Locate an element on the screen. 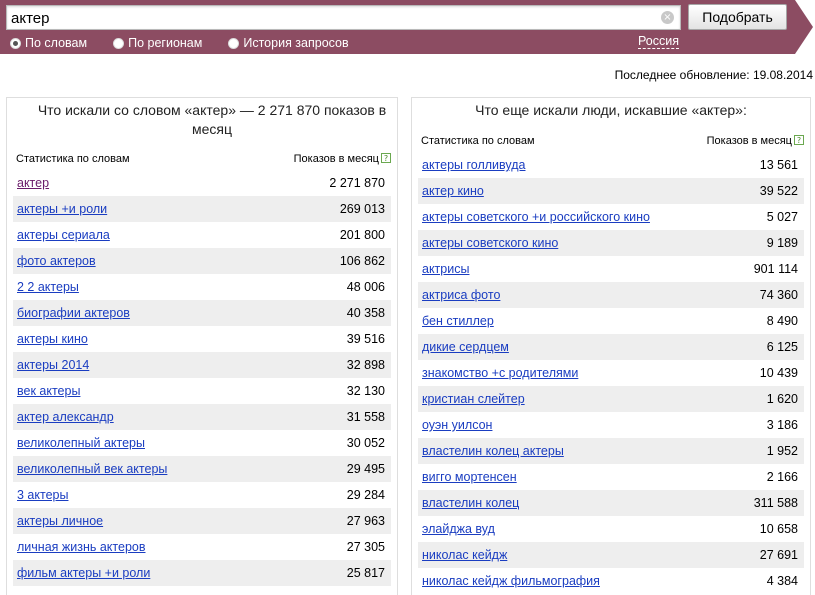 This screenshot has height=595, width=815. impressions-count: 48 006 is located at coordinates (365, 287).